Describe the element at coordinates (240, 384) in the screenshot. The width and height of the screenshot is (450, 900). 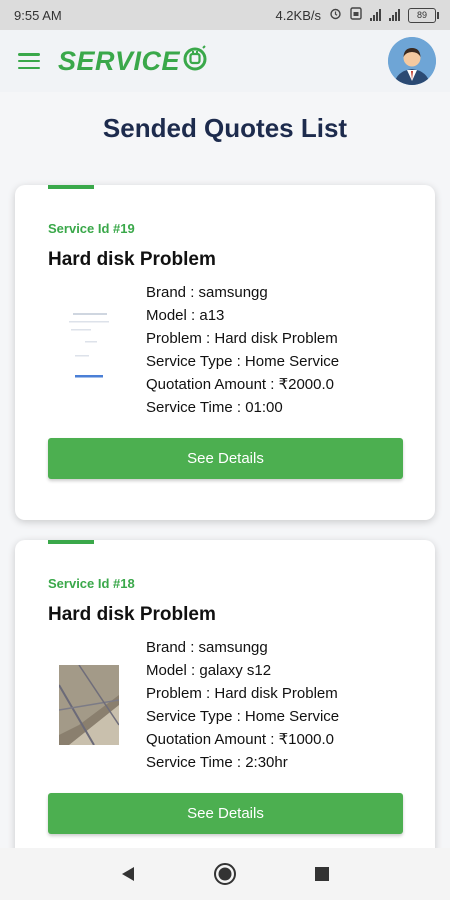
I see `quotation-amount-text: Quotation Amount : ₹2000.0` at that location.